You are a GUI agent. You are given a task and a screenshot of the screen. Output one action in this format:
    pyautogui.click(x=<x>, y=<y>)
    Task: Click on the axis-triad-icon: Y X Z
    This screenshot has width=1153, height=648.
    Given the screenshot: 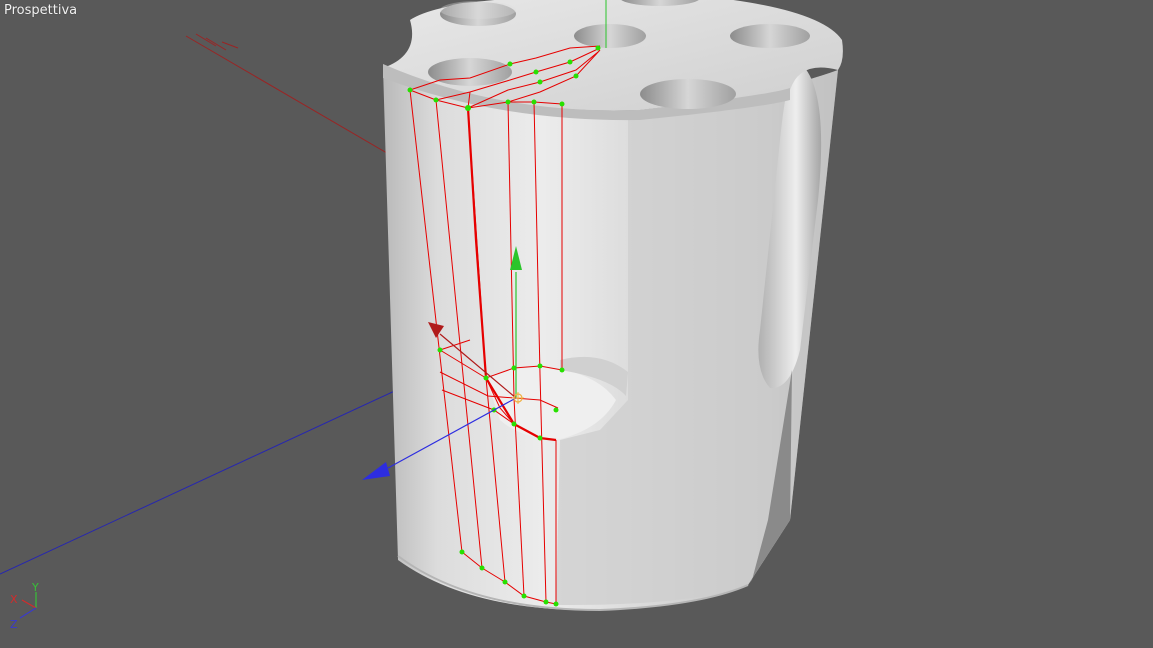 What is the action you would take?
    pyautogui.click(x=24, y=606)
    